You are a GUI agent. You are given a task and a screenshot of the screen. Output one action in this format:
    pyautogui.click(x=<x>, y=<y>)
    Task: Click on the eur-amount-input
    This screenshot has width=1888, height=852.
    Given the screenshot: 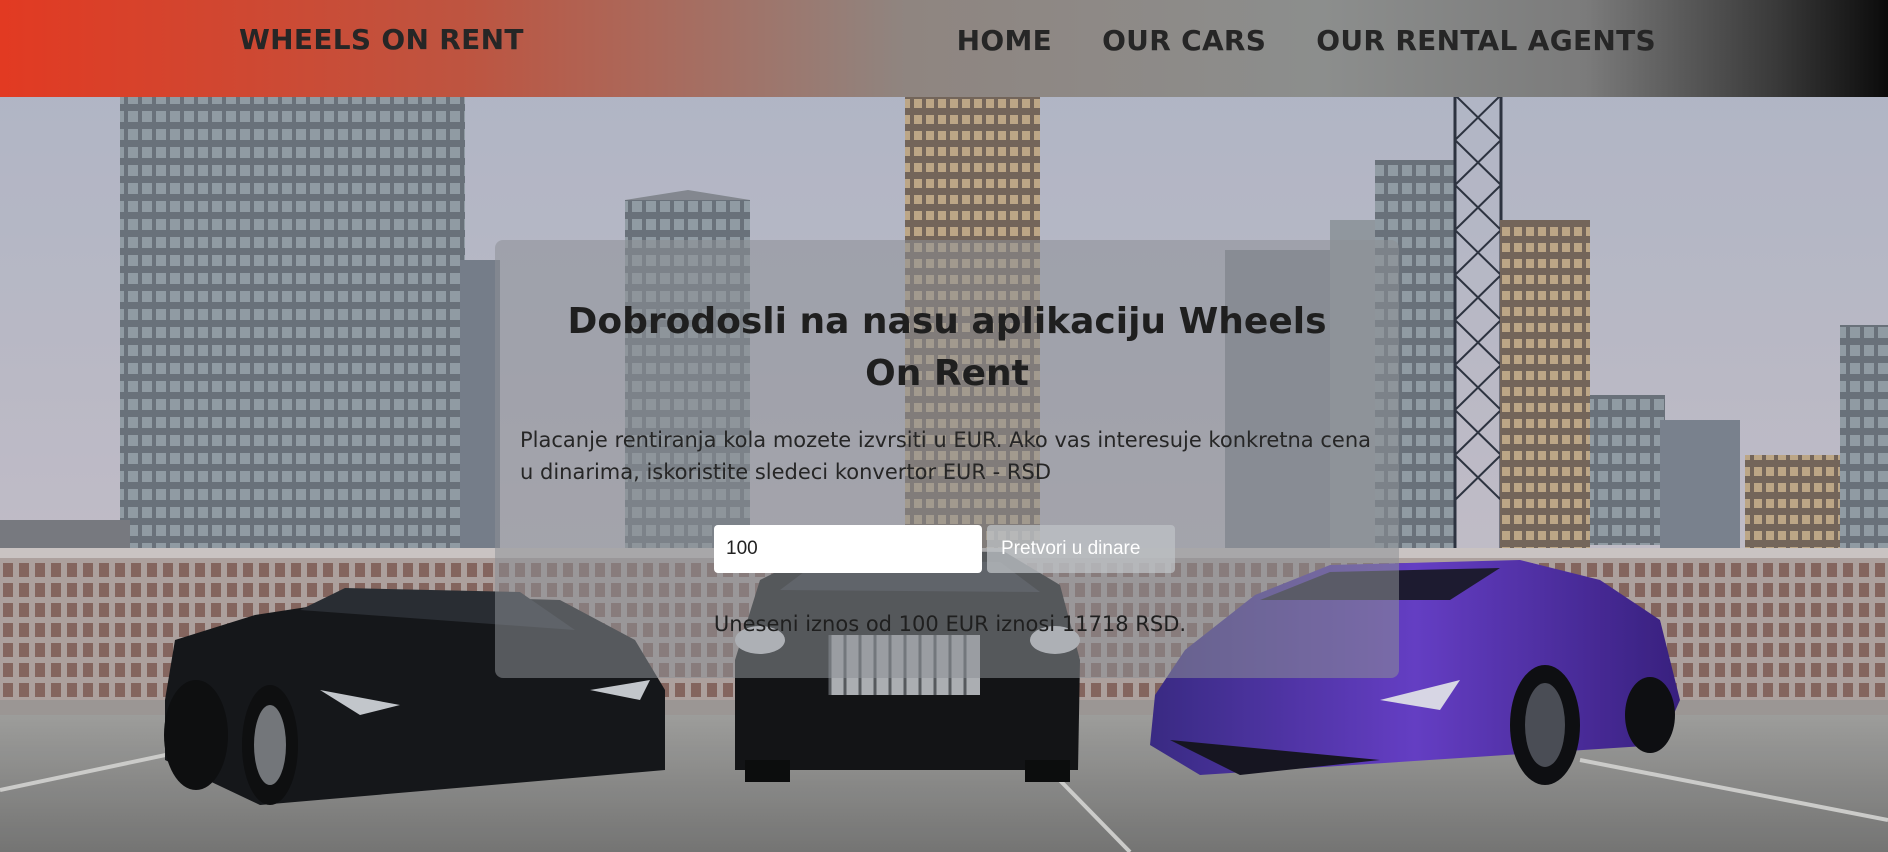 What is the action you would take?
    pyautogui.click(x=848, y=549)
    